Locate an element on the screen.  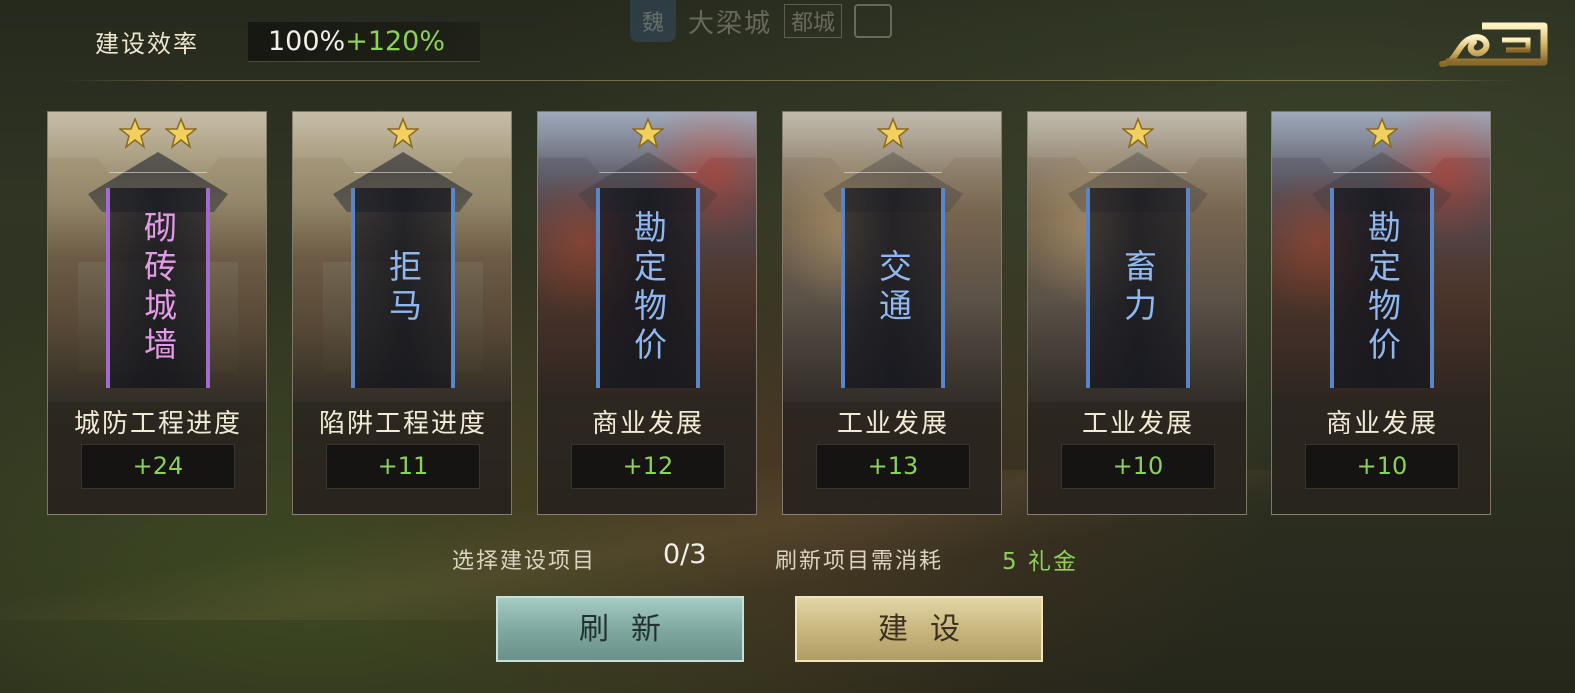
project-card: 拒马陷阱工程进度 +11 is located at coordinates (402, 313).